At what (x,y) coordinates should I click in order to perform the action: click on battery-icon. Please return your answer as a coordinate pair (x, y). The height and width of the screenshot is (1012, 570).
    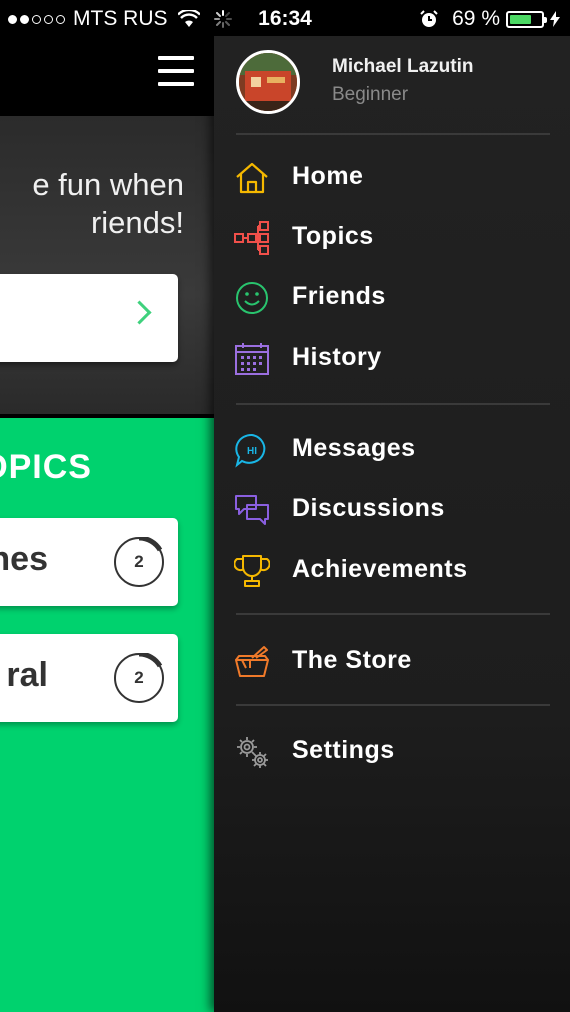
    Looking at the image, I should click on (526, 19).